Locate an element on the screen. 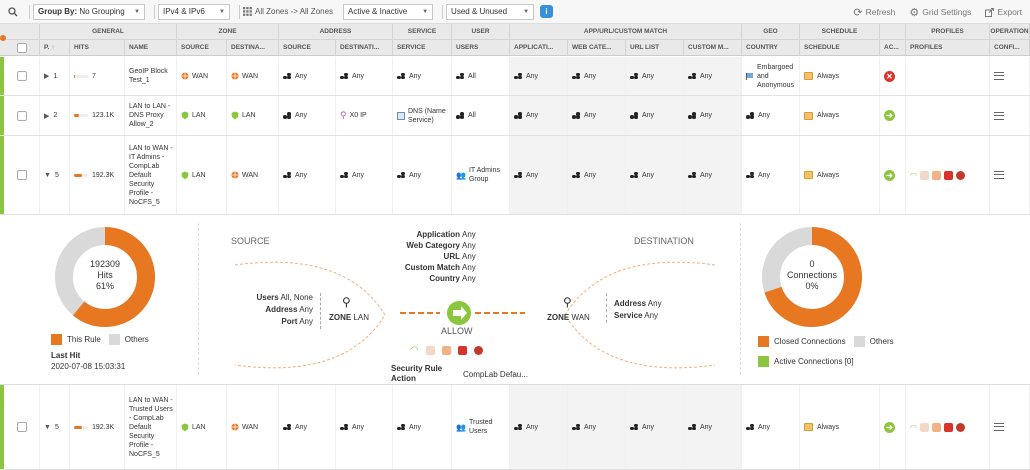  header-group-user: USER is located at coordinates (481, 31).